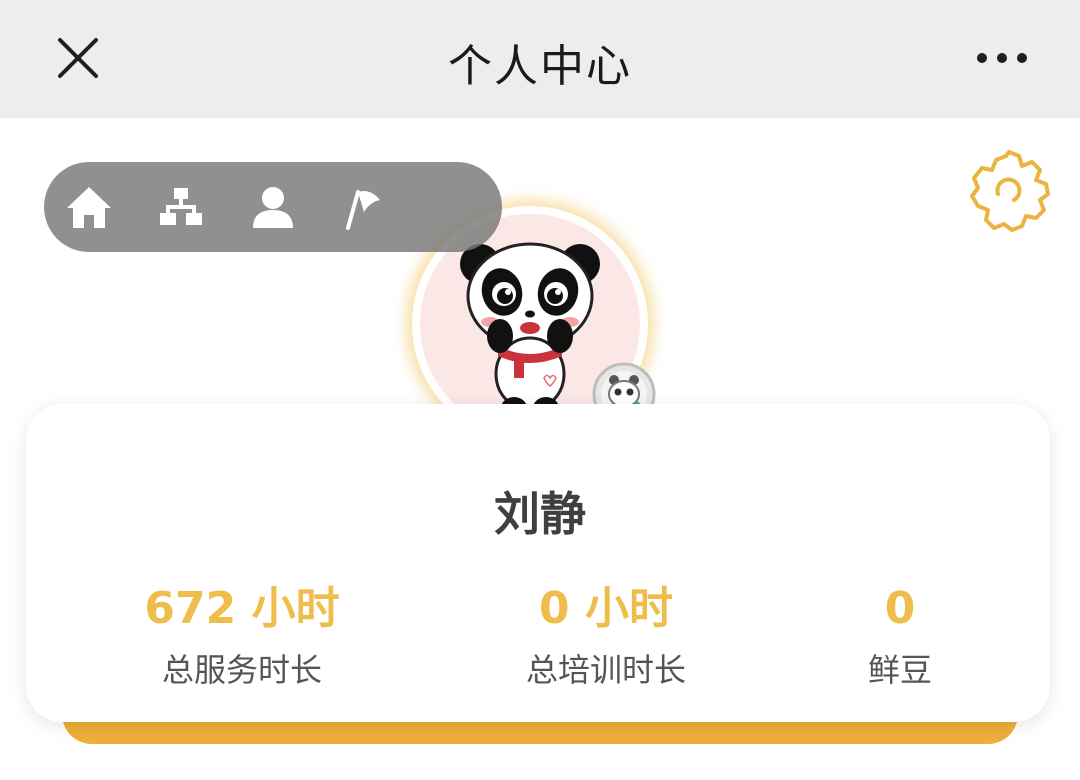  What do you see at coordinates (605, 670) in the screenshot?
I see `stat-label: 总培训时长` at bounding box center [605, 670].